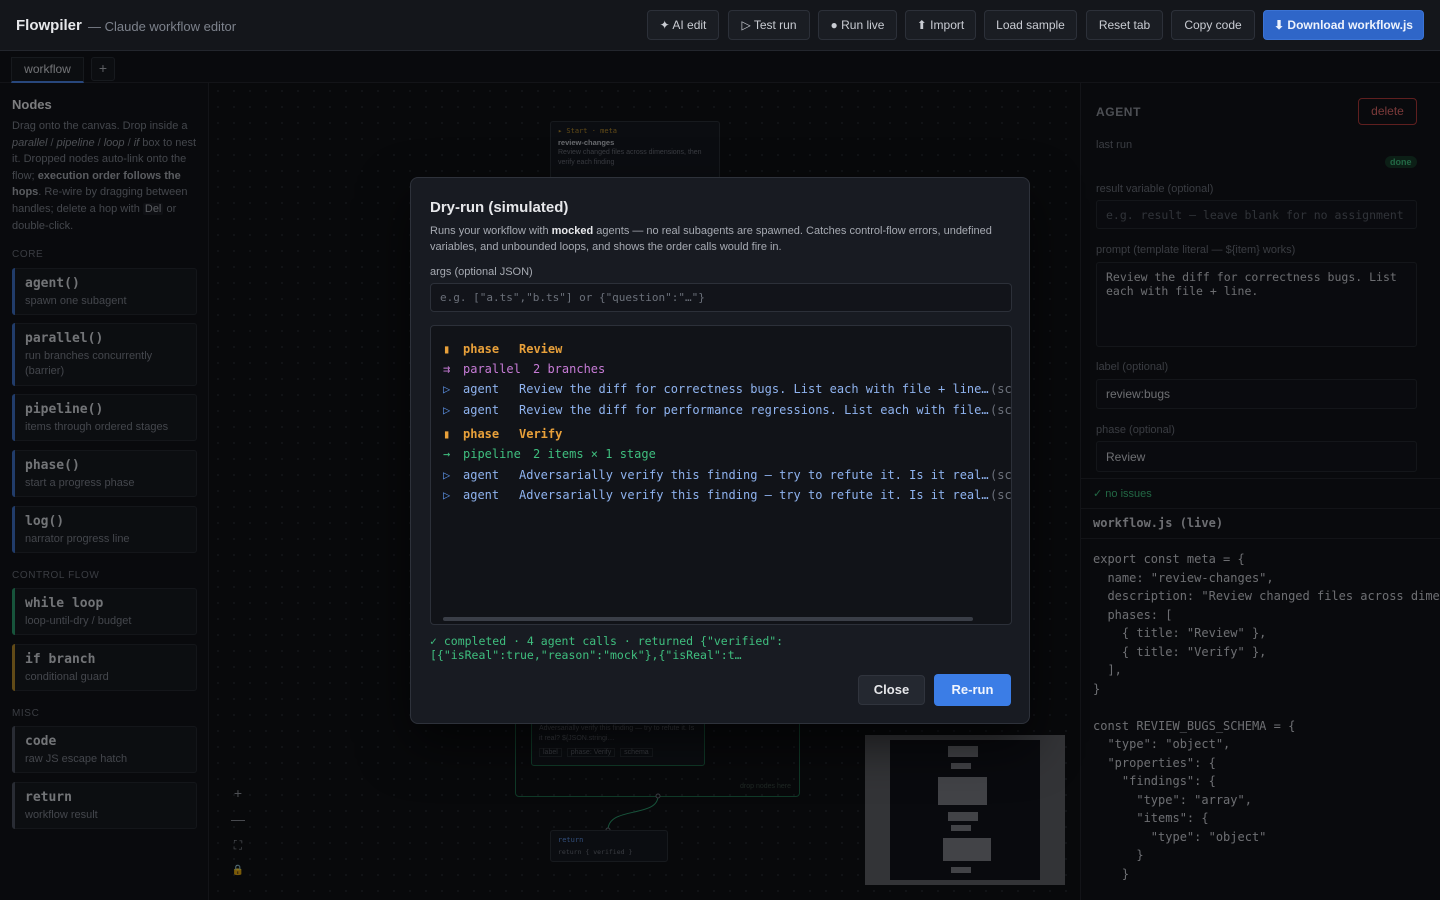 Image resolution: width=1440 pixels, height=900 pixels. What do you see at coordinates (447, 454) in the screenshot?
I see `pipe-icon: →` at bounding box center [447, 454].